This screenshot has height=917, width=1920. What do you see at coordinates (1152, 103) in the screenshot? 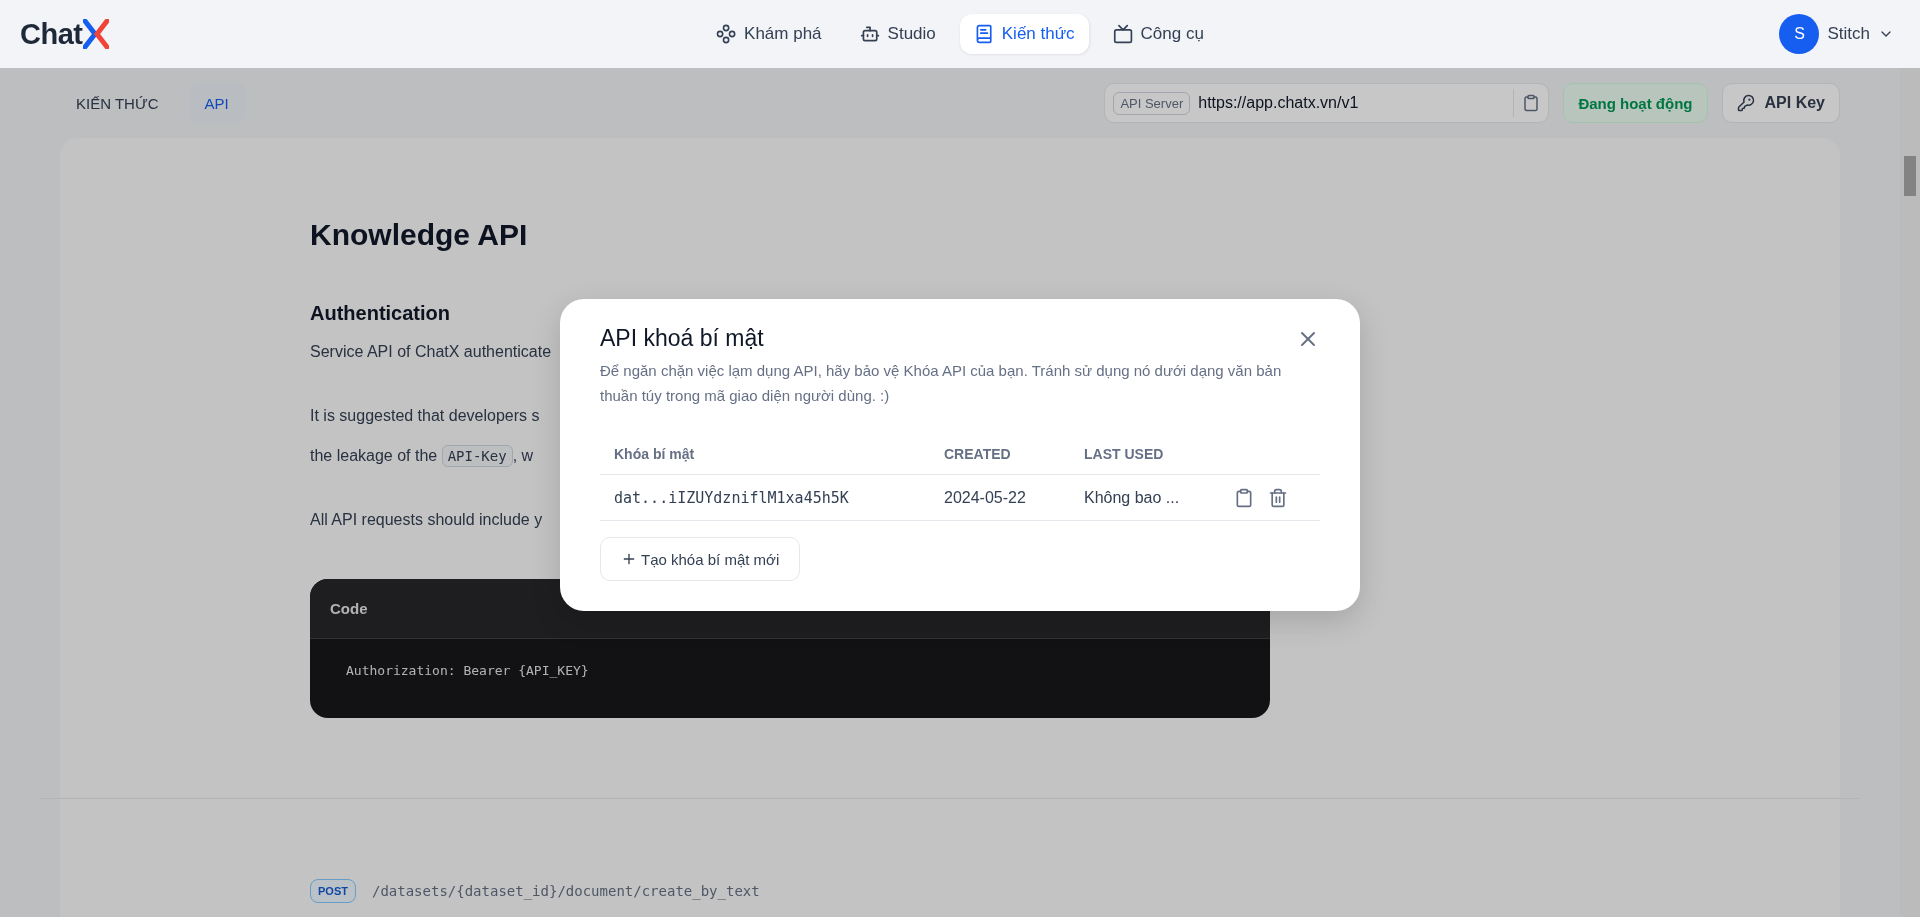
I see `api-server-label: API Server` at bounding box center [1152, 103].